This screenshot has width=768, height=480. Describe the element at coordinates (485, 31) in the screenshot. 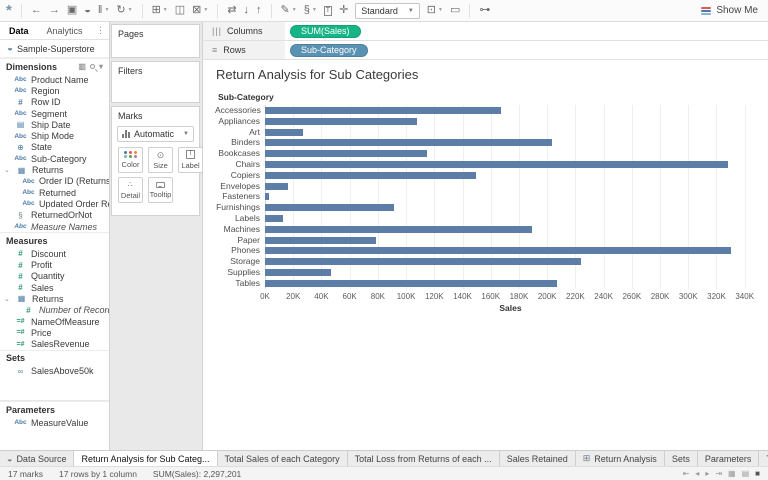

I see `columns-shelf: ||| Columns SUM(Sales)` at that location.